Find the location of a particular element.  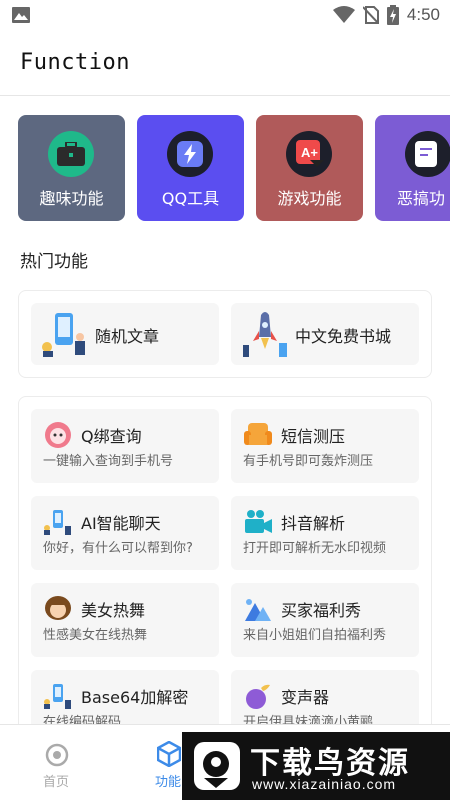

pink-lion-icon is located at coordinates (58, 435).